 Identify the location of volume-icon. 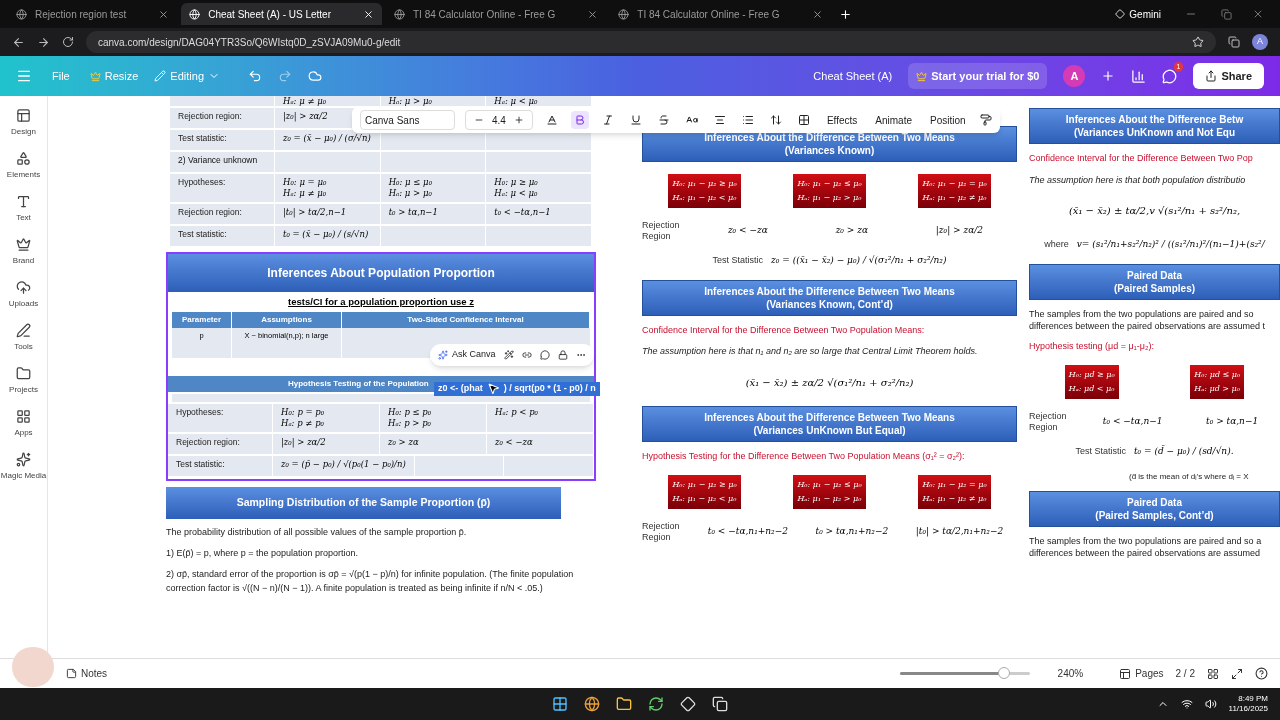
(1210, 704).